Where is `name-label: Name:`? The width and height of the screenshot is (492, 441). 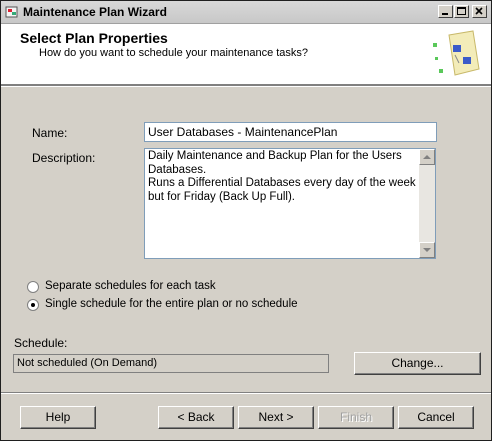 name-label: Name: is located at coordinates (50, 133).